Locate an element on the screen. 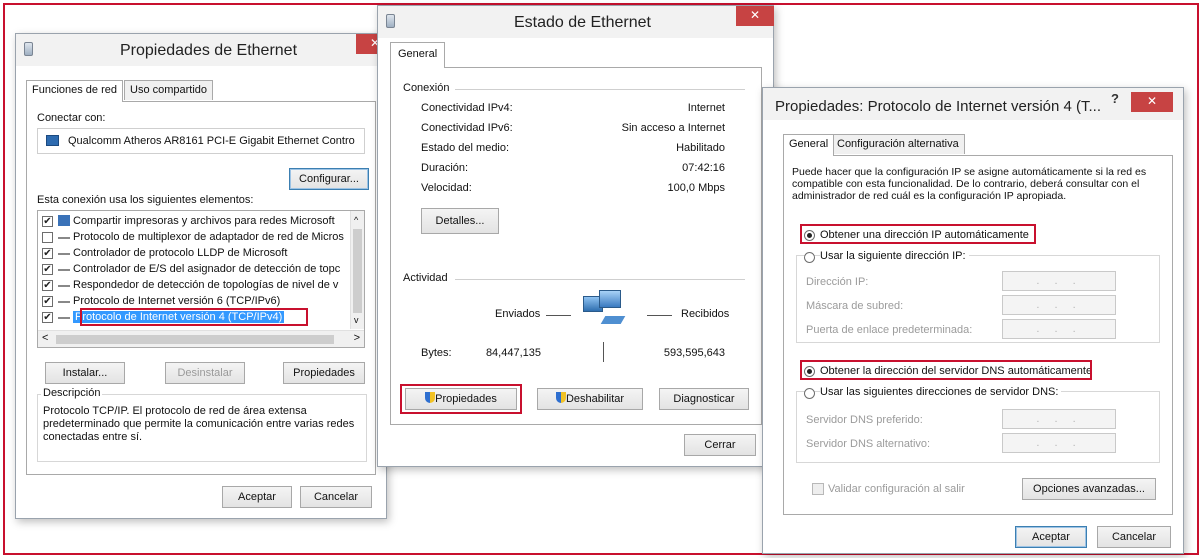  vertical-scrollbar: ^ v is located at coordinates (357, 270).